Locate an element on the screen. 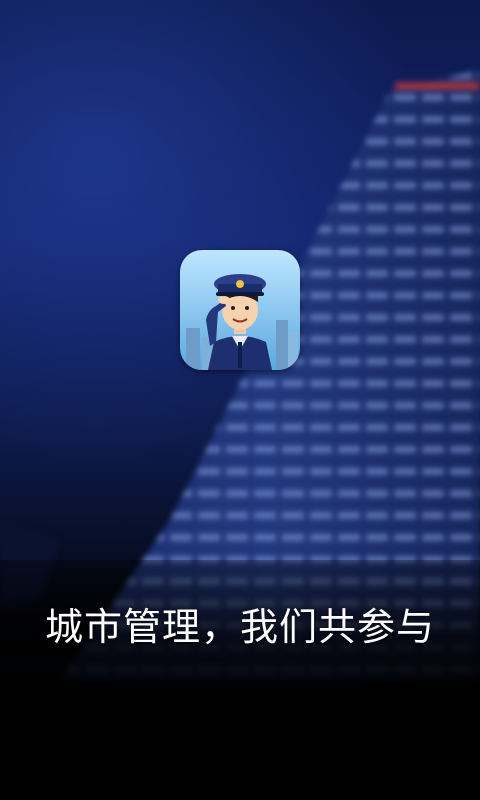 The height and width of the screenshot is (800, 480). app-icon is located at coordinates (240, 310).